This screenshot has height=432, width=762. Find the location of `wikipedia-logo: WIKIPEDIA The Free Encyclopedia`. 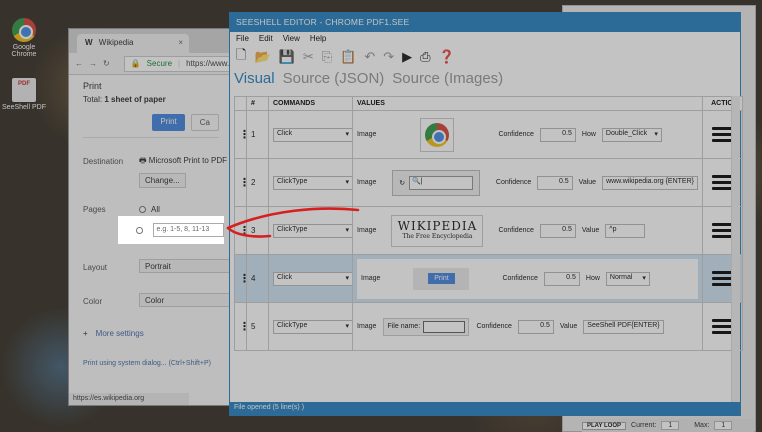

wikipedia-logo: WIKIPEDIA The Free Encyclopedia is located at coordinates (437, 230).